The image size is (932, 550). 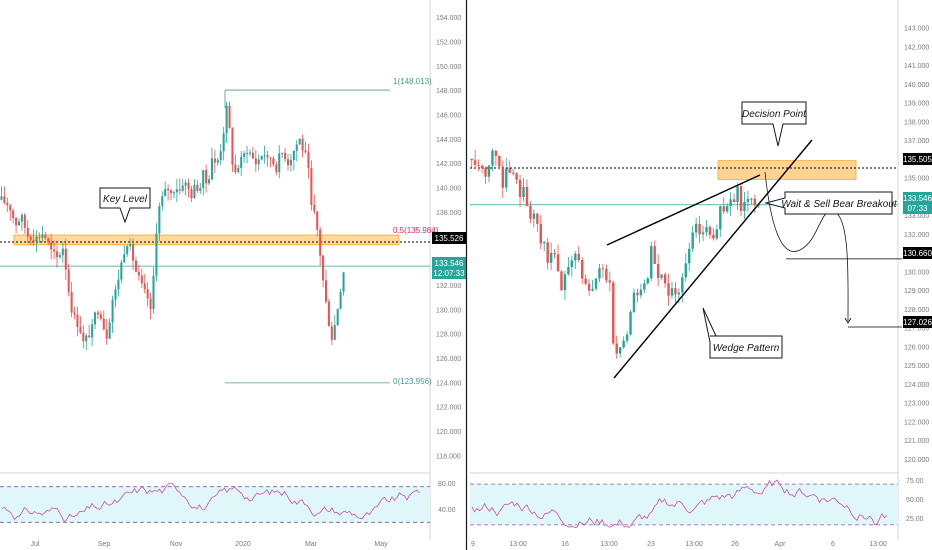 I want to click on right-current-tag-price: 133.546, so click(x=917, y=198).